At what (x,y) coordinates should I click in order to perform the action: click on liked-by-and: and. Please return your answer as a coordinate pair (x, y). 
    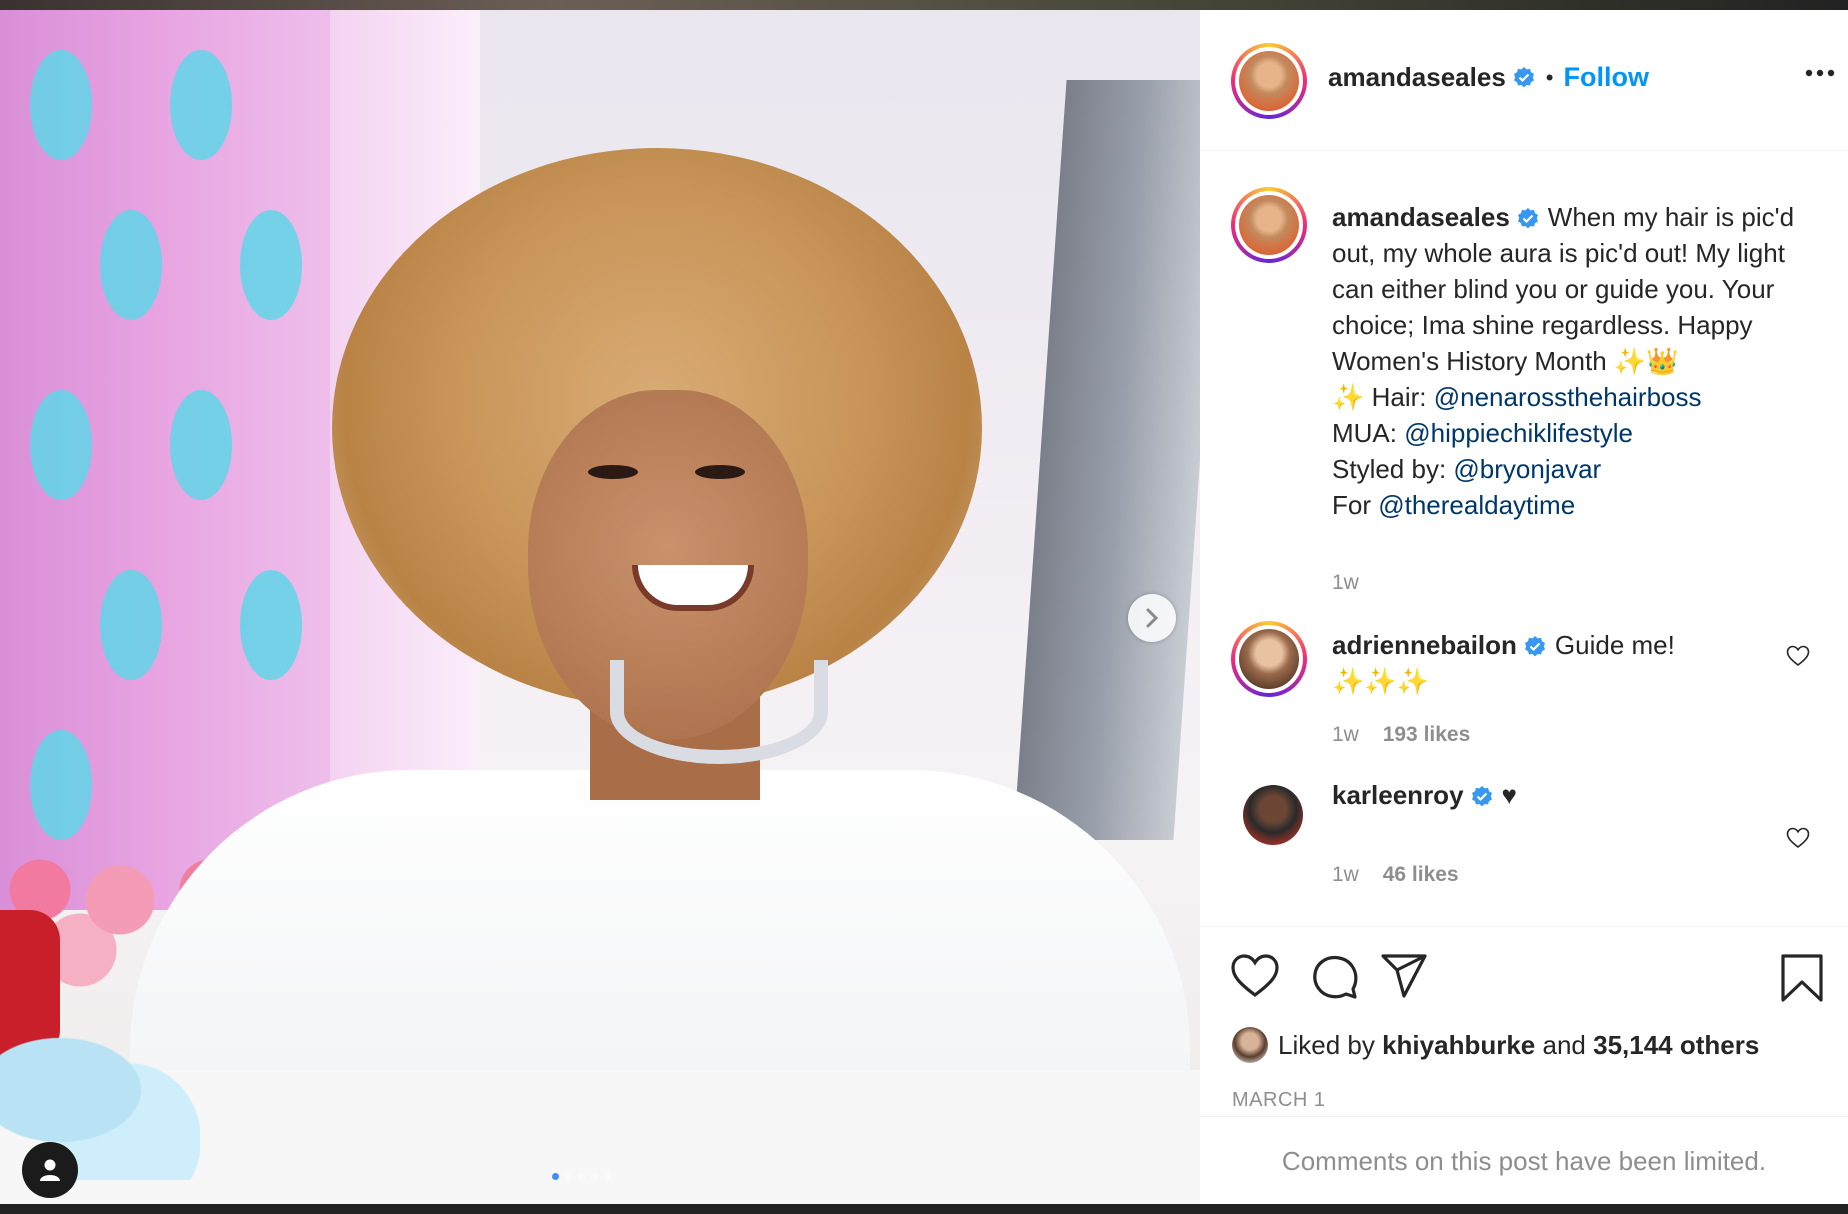
    Looking at the image, I should click on (1564, 1044).